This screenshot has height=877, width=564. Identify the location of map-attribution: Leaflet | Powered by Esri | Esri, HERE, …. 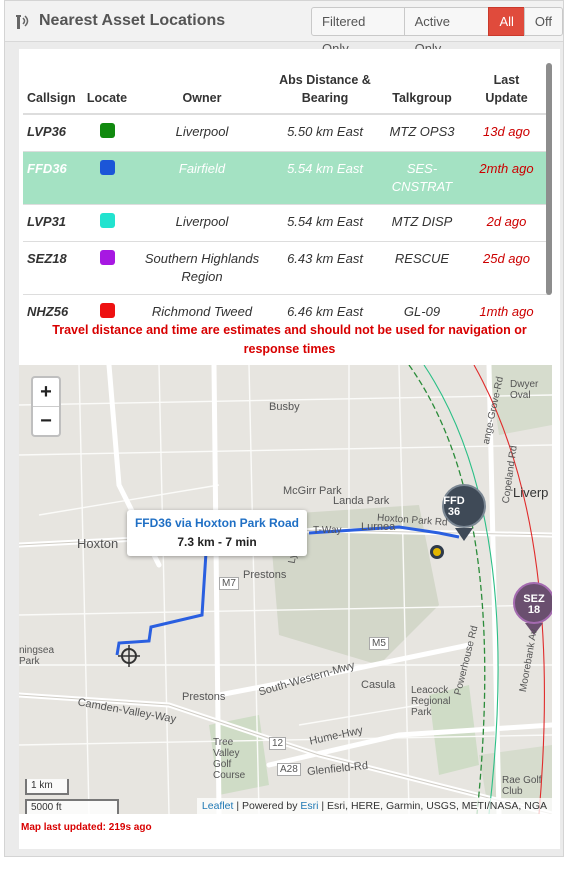
(374, 806).